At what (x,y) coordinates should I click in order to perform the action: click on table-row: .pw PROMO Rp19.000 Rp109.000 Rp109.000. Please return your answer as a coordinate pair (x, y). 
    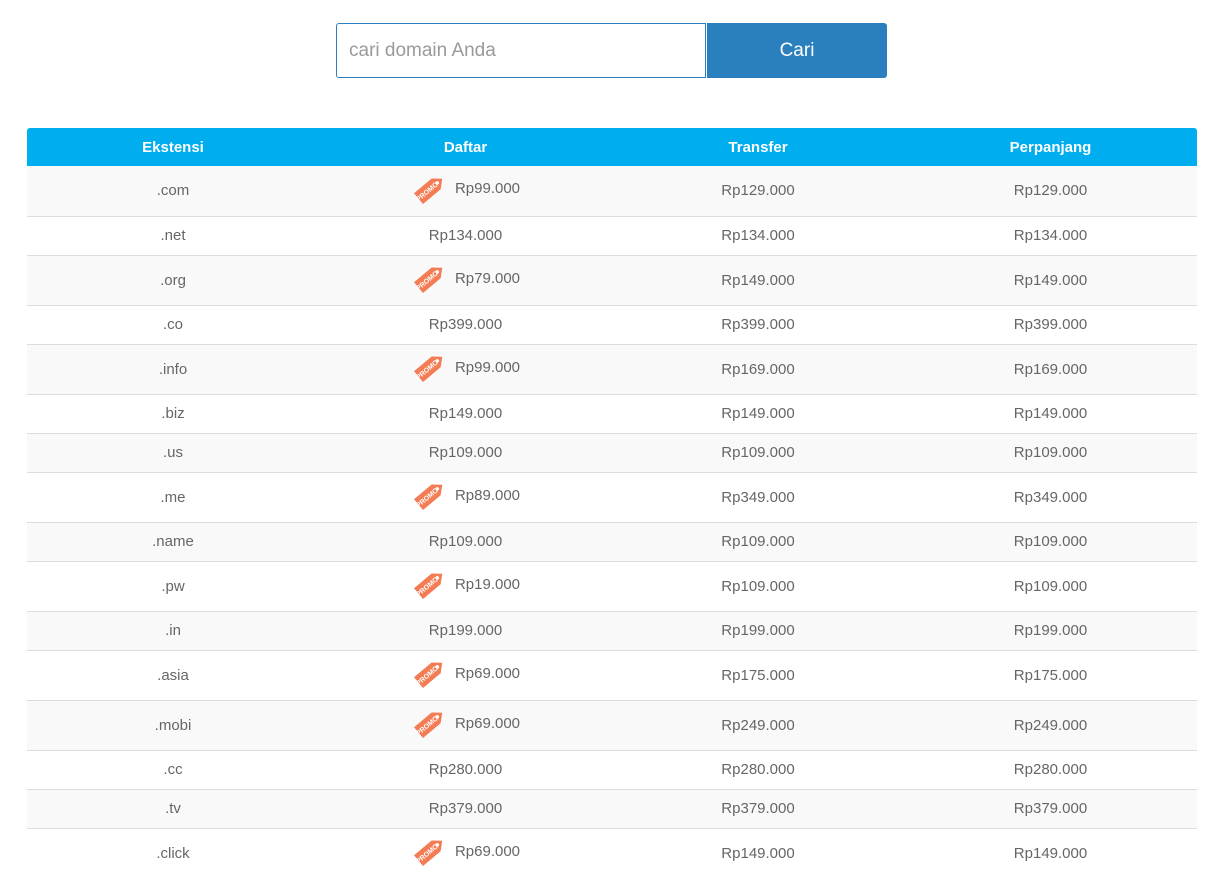
    Looking at the image, I should click on (612, 586).